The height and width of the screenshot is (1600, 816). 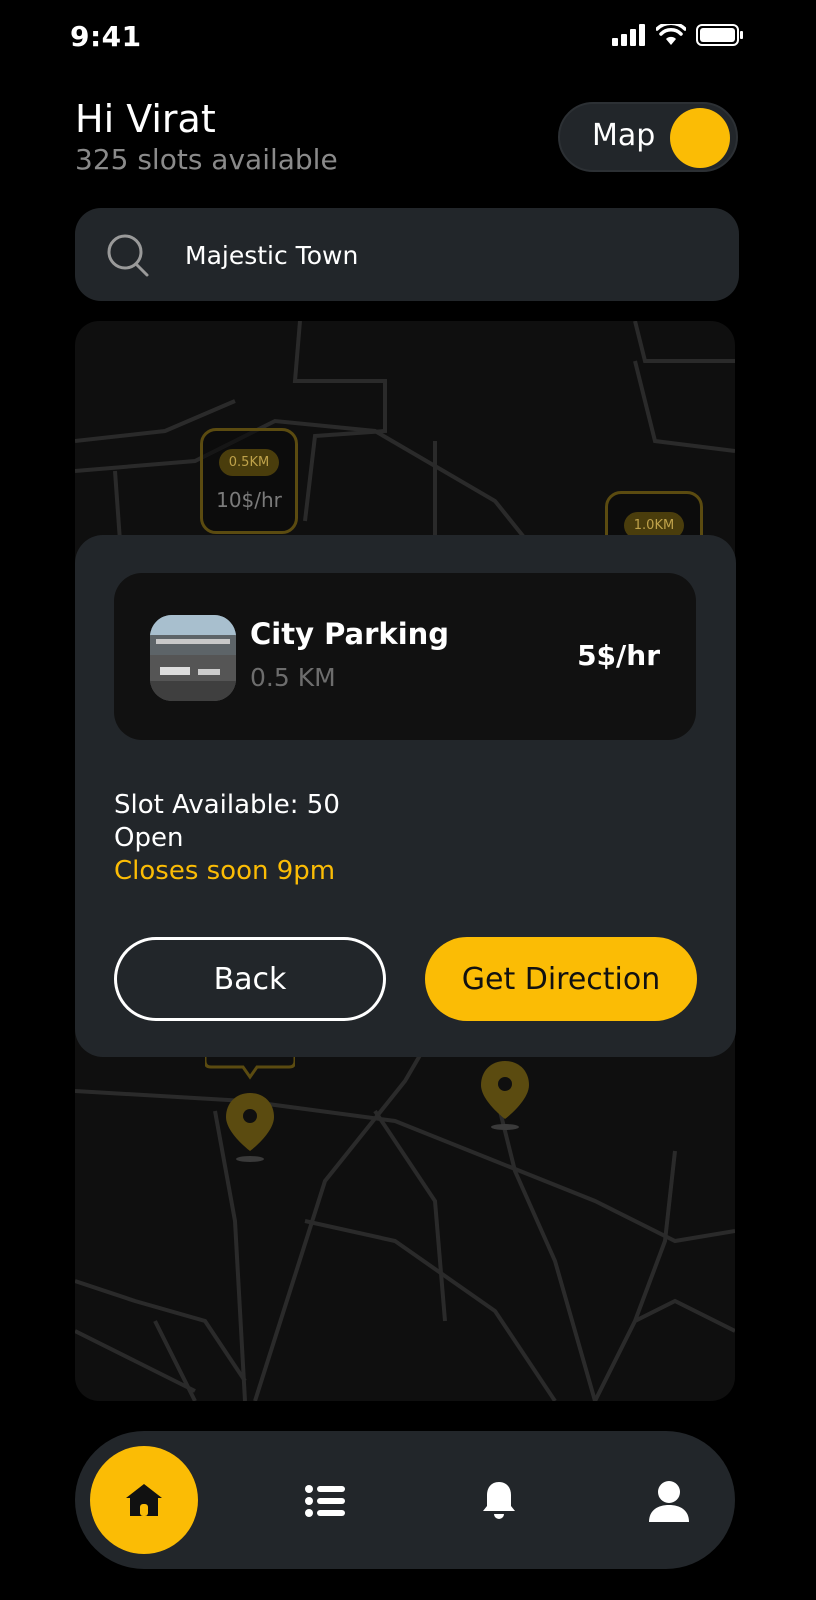 What do you see at coordinates (149, 838) in the screenshot?
I see `open-status: Open` at bounding box center [149, 838].